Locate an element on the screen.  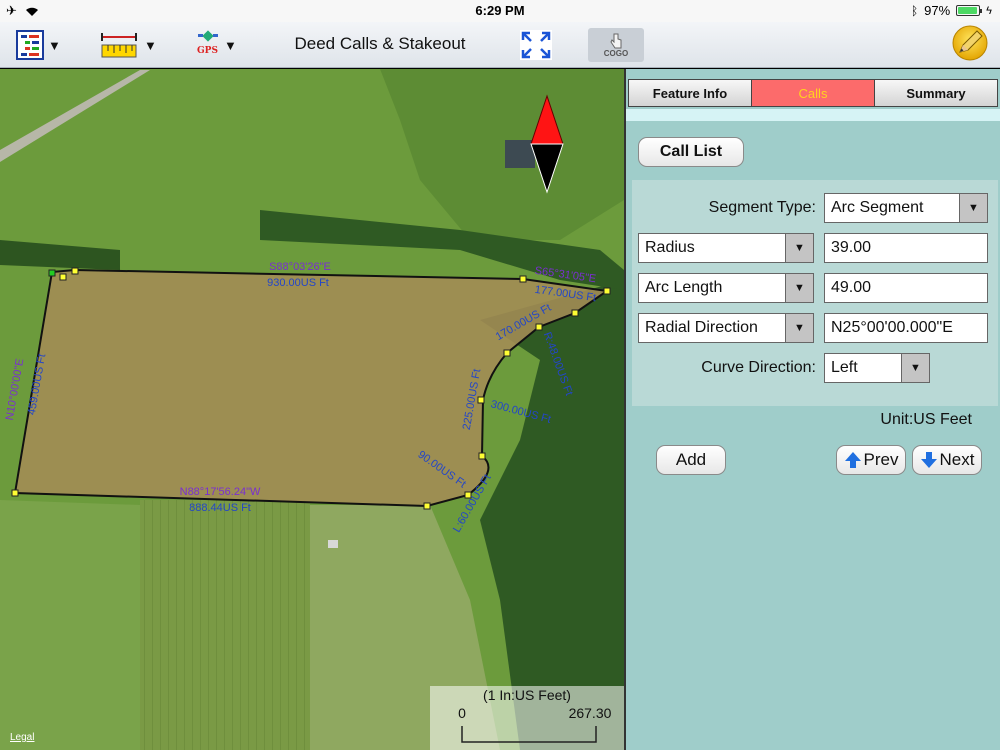
segment-type-label: Segment Type: is located at coordinates (762, 207).